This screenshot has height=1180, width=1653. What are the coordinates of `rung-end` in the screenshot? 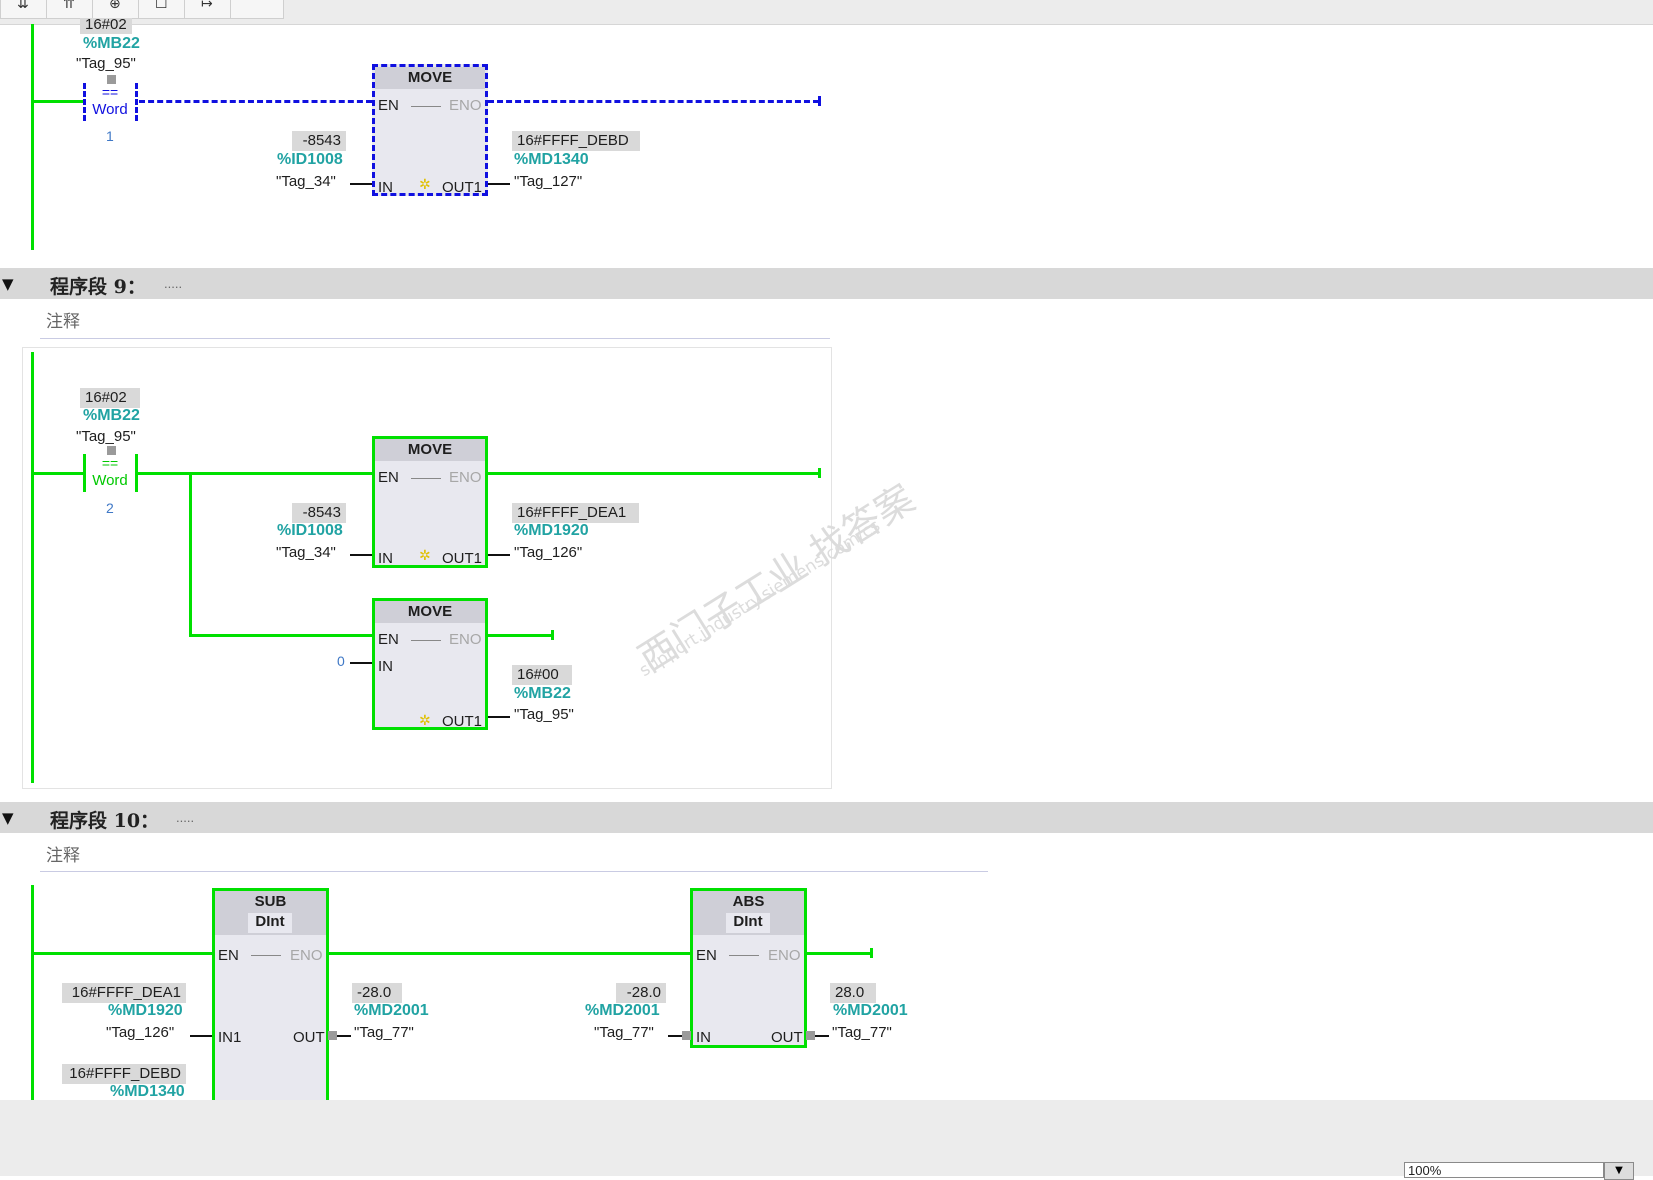 It's located at (819, 101).